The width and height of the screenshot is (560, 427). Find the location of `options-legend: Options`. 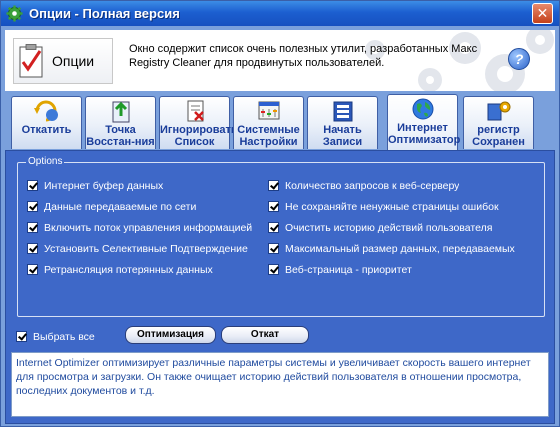

options-legend: Options is located at coordinates (45, 161).